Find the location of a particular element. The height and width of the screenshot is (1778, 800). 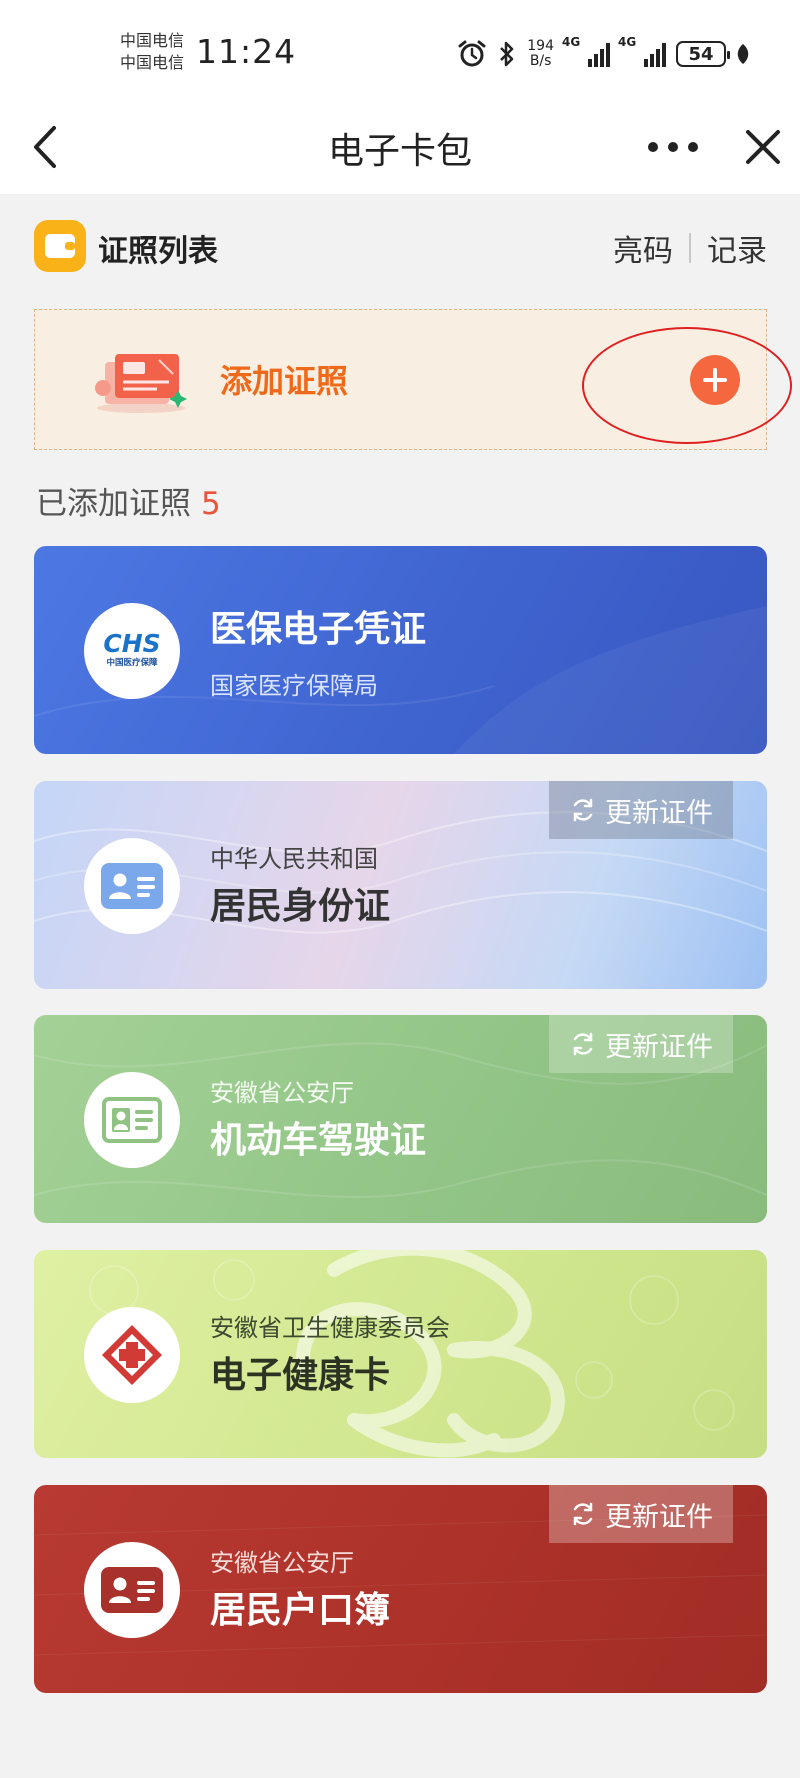

battery-level: 54 is located at coordinates (701, 54).